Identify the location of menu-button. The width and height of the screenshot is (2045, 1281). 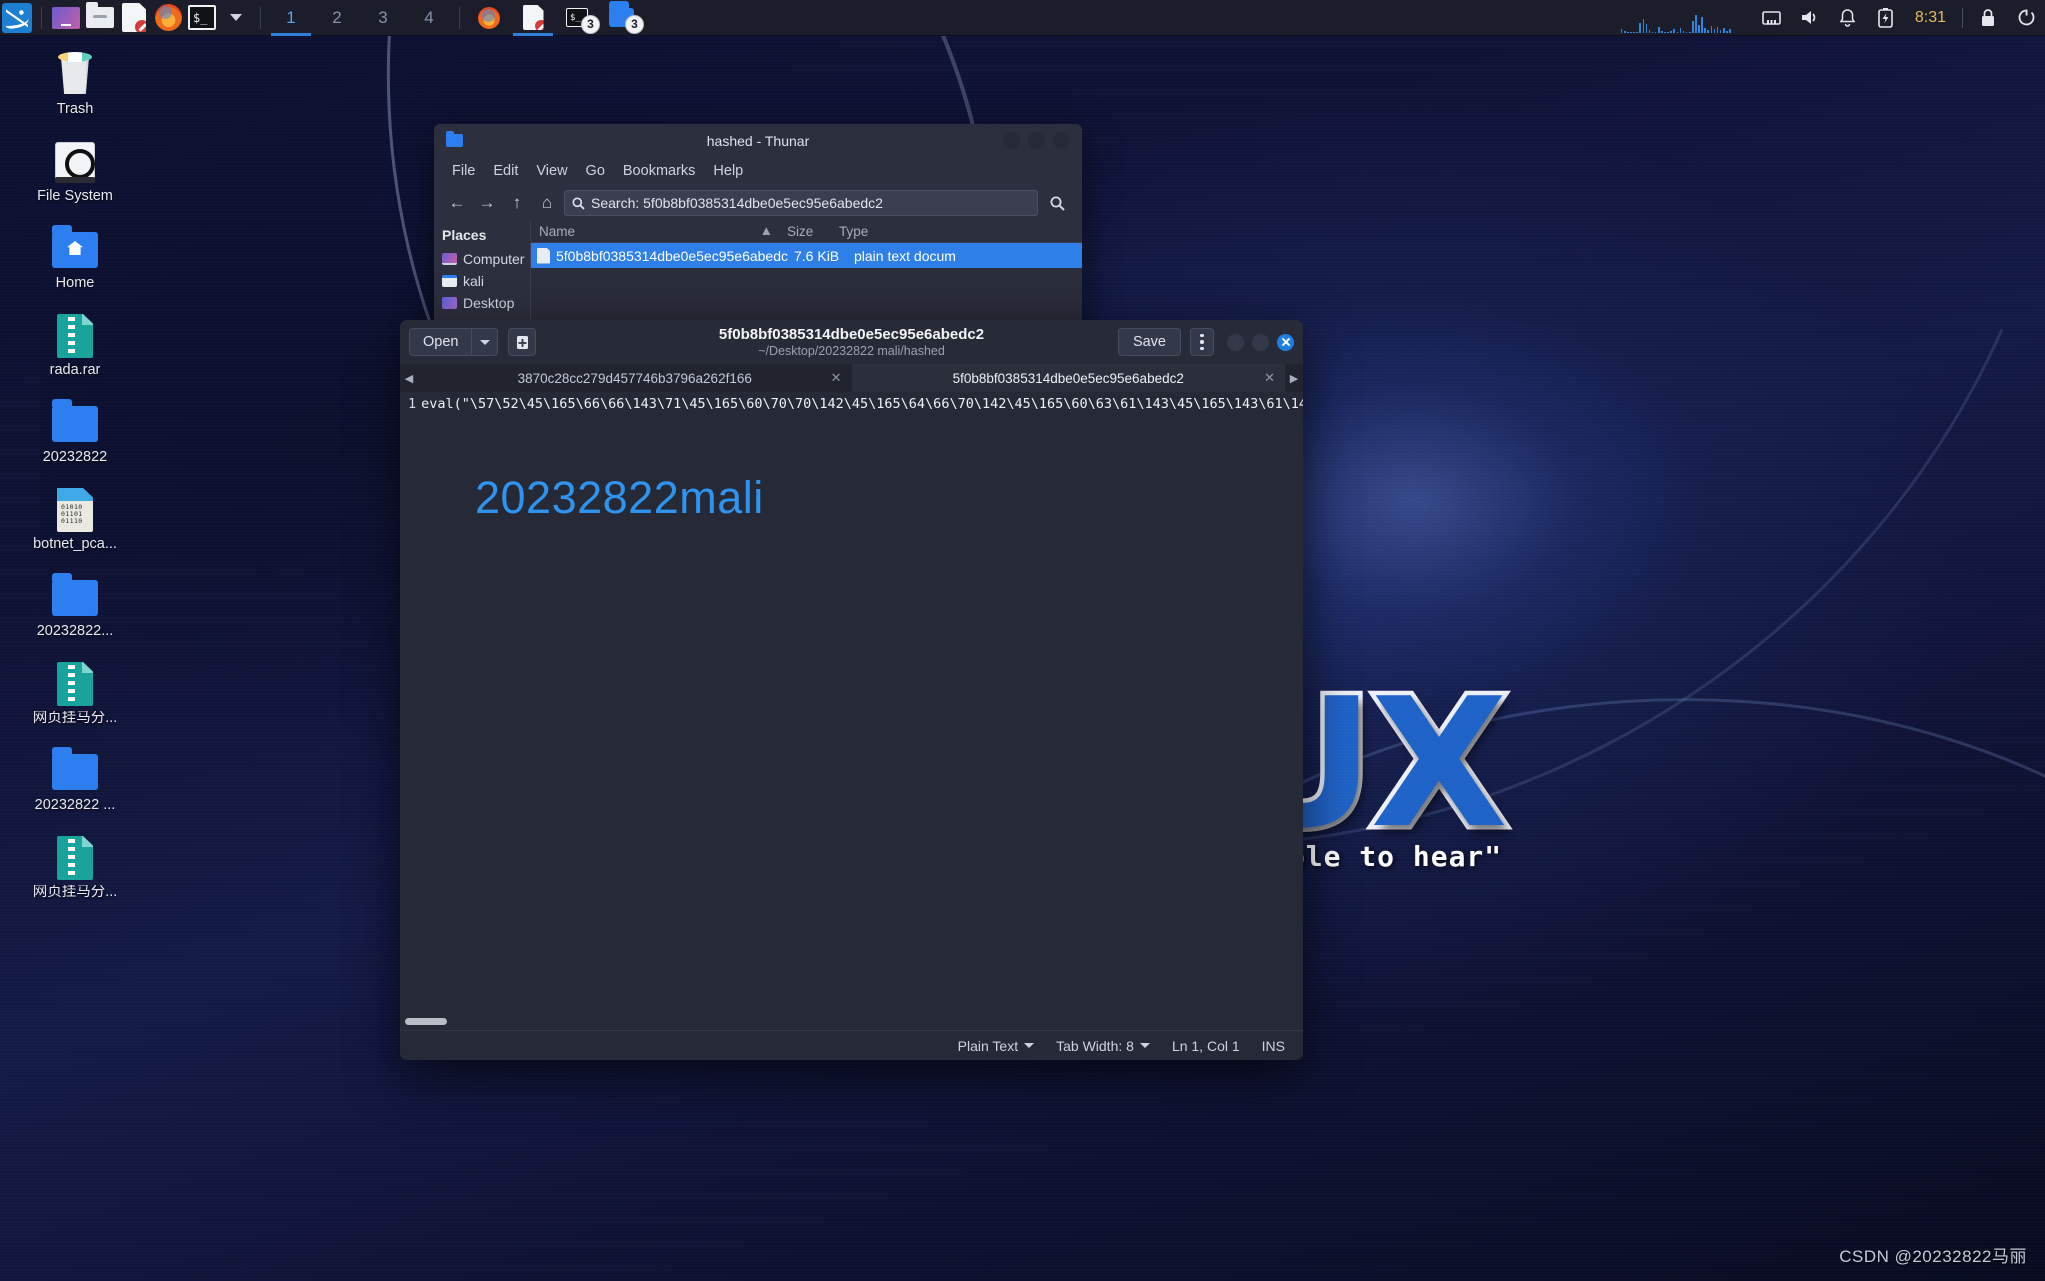
(1202, 342).